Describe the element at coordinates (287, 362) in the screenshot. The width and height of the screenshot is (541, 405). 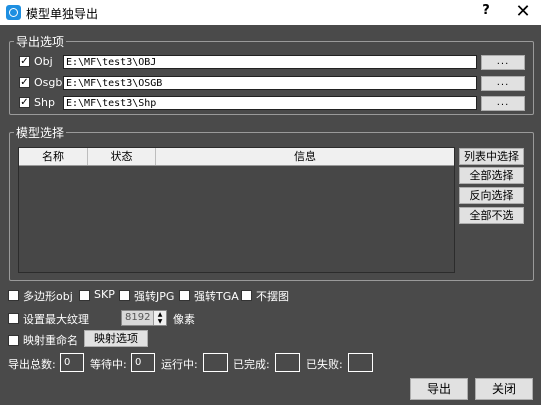
I see `done-count` at that location.